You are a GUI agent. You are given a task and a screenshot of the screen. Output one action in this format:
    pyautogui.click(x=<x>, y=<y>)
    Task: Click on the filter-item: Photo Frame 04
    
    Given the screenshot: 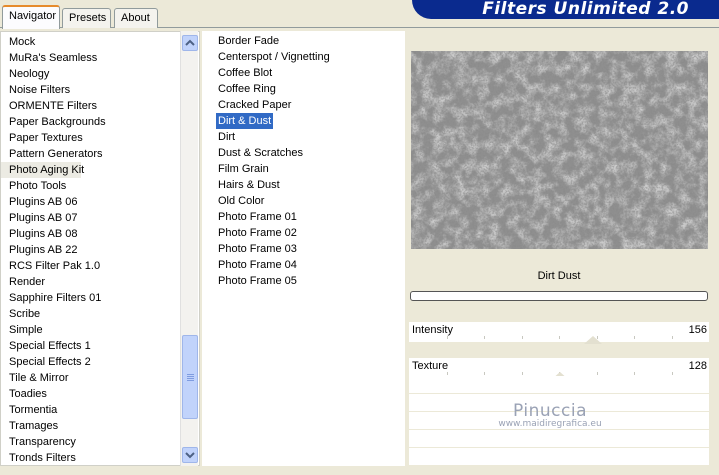 What is the action you would take?
    pyautogui.click(x=303, y=265)
    